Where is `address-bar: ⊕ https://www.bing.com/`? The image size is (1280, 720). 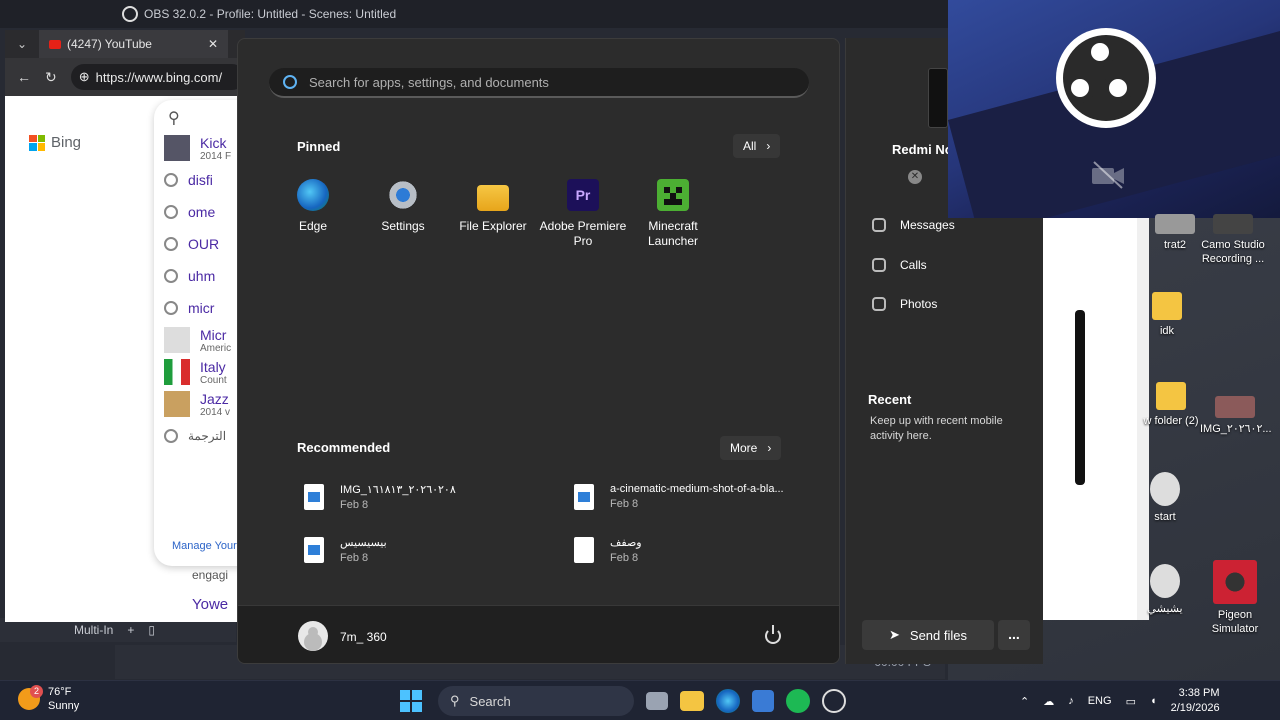
address-bar: ⊕ https://www.bing.com/ is located at coordinates (157, 77).